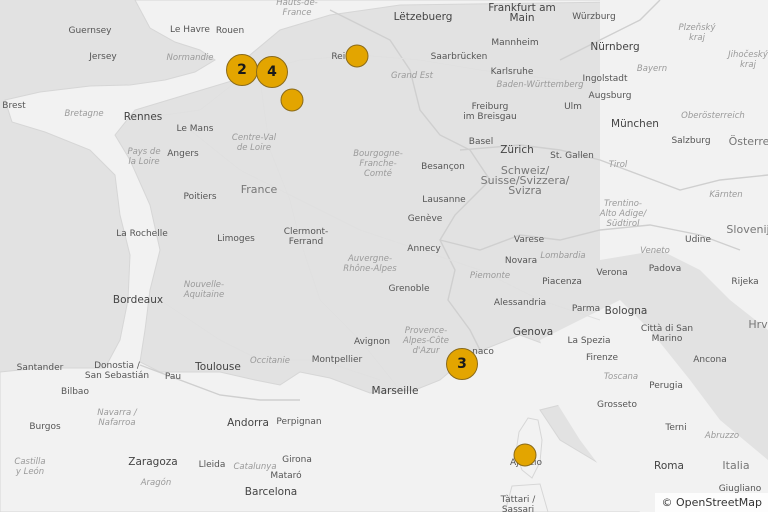 This screenshot has height=512, width=768. Describe the element at coordinates (525, 180) in the screenshot. I see `label-schweiz: Schweiz/ Suisse/Svizzera/ Svizra` at that location.